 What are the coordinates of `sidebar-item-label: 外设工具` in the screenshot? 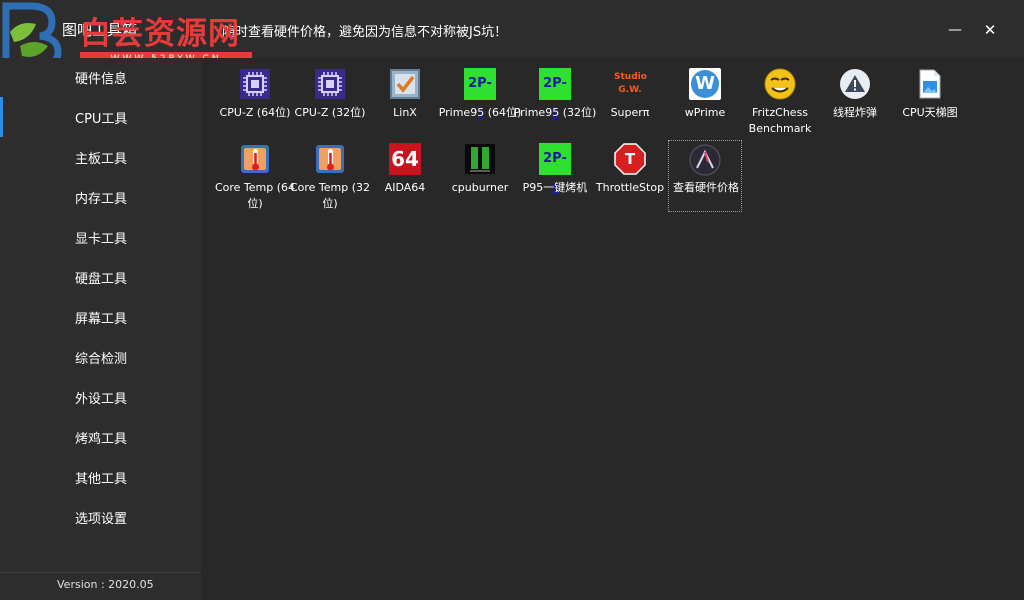 It's located at (101, 399).